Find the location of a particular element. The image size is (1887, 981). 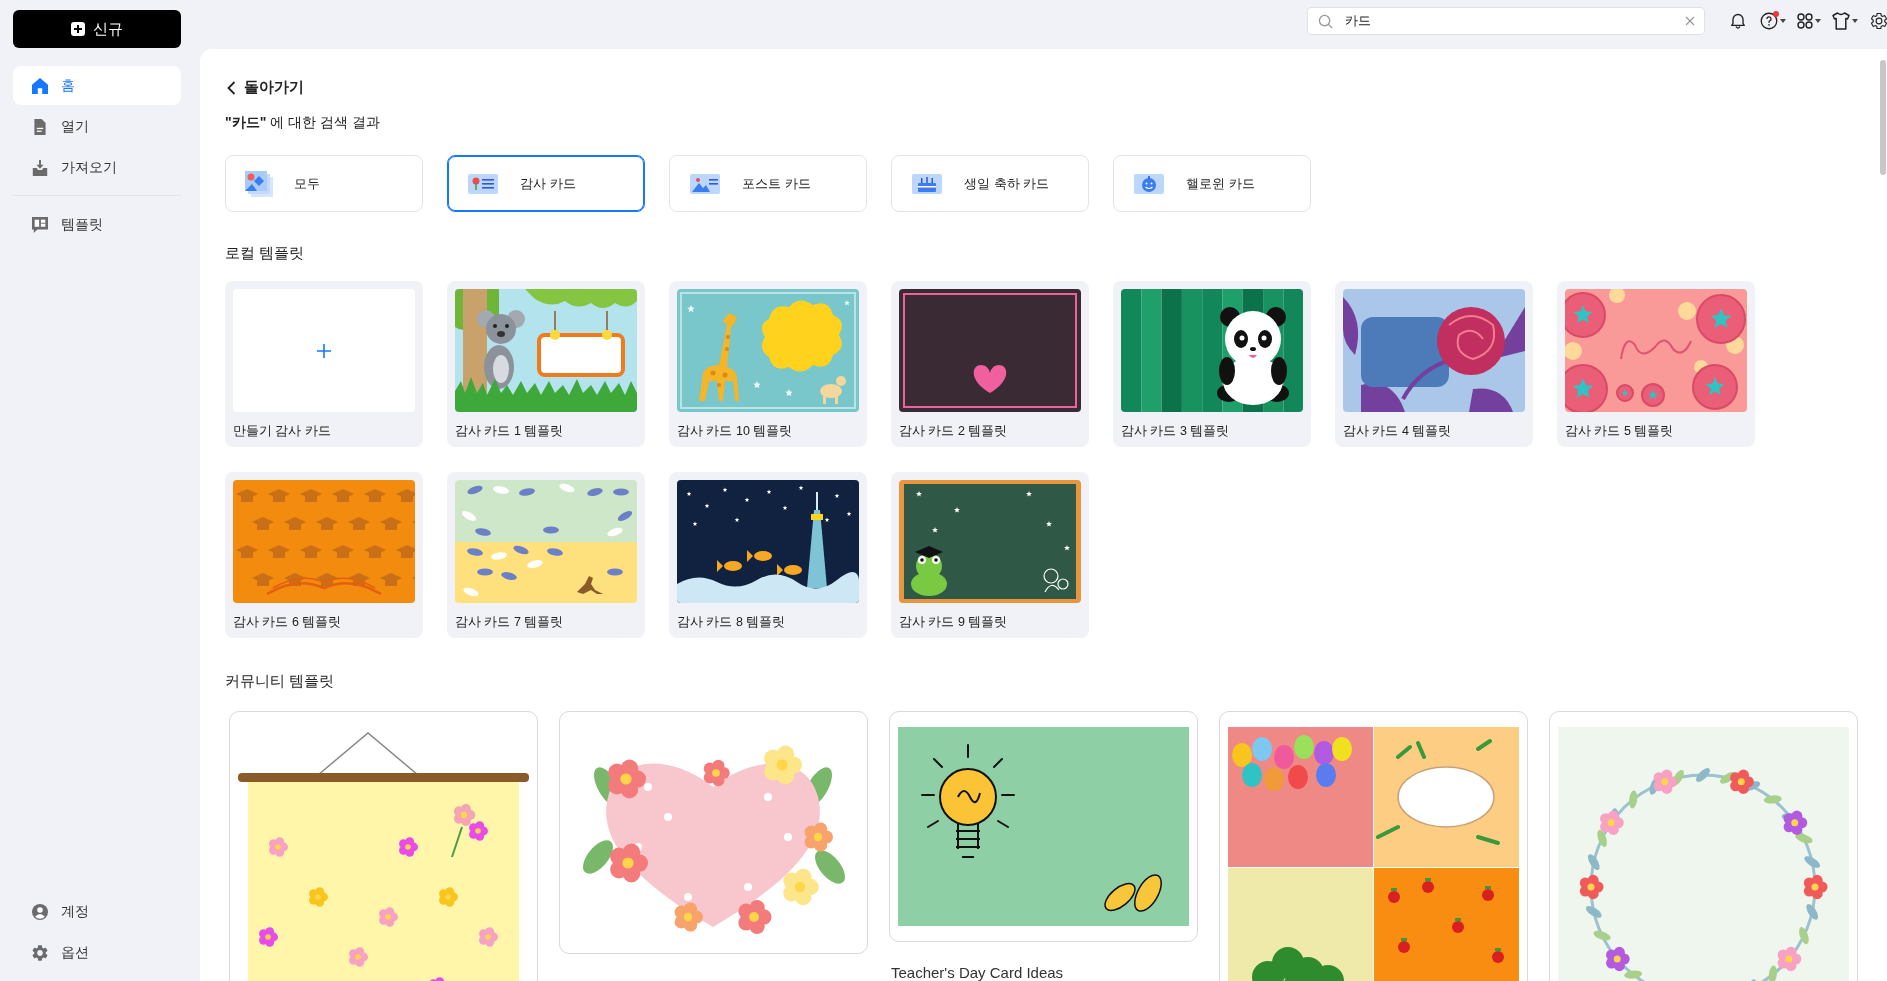

category-button: 모두 is located at coordinates (324, 183).